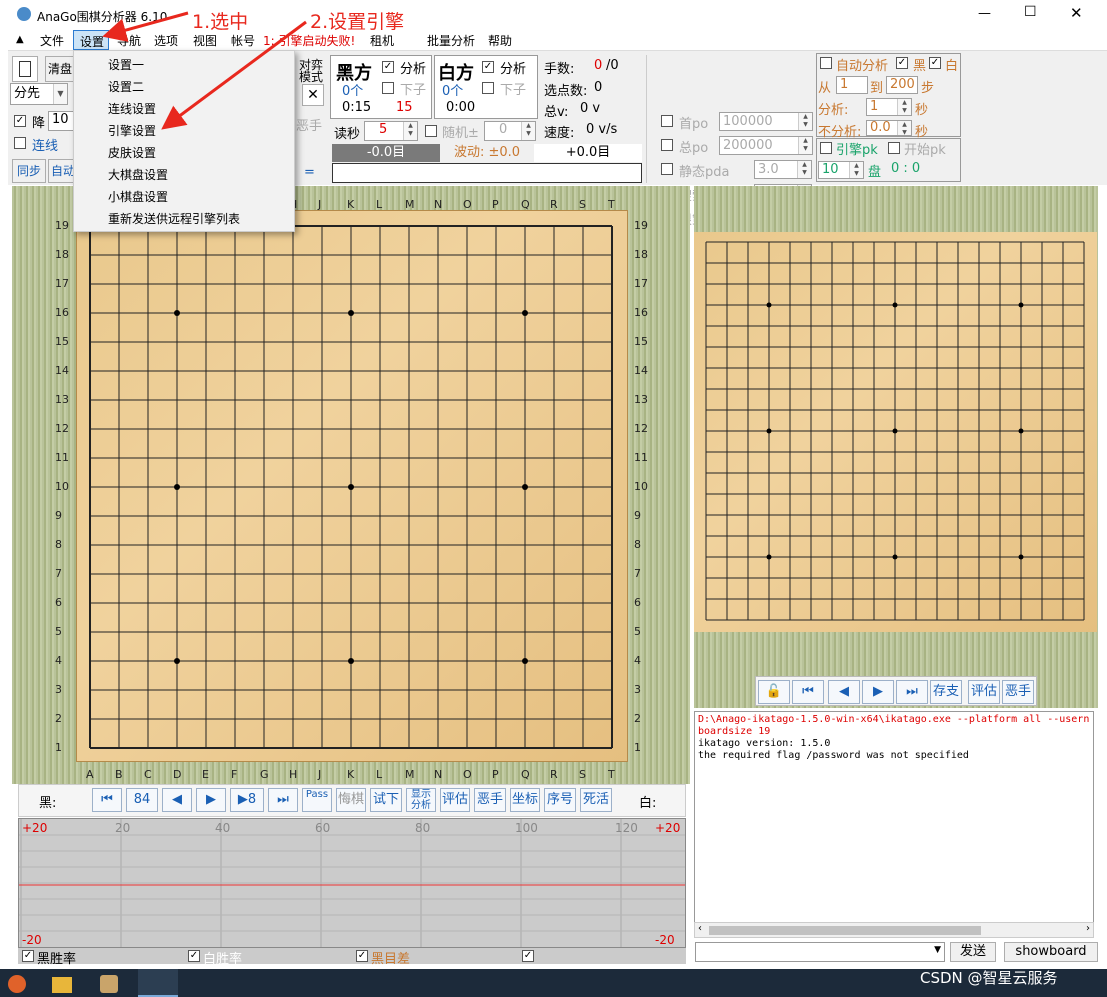  What do you see at coordinates (560, 800) in the screenshot?
I see `nav-button: 序号` at bounding box center [560, 800].